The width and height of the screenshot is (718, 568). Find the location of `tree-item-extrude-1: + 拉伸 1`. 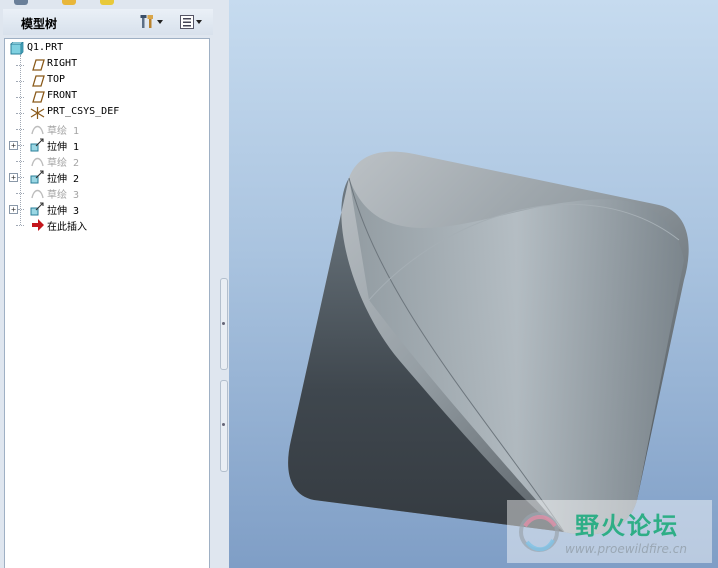

tree-item-extrude-1: + 拉伸 1 is located at coordinates (105, 145).